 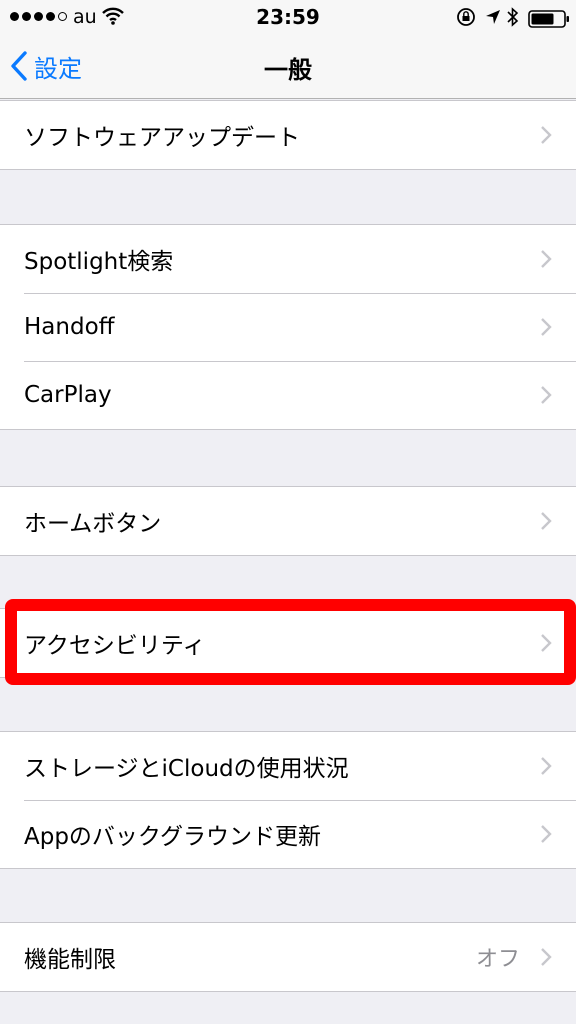 I want to click on settings-group-home-button: ホームボタン, so click(x=288, y=521).